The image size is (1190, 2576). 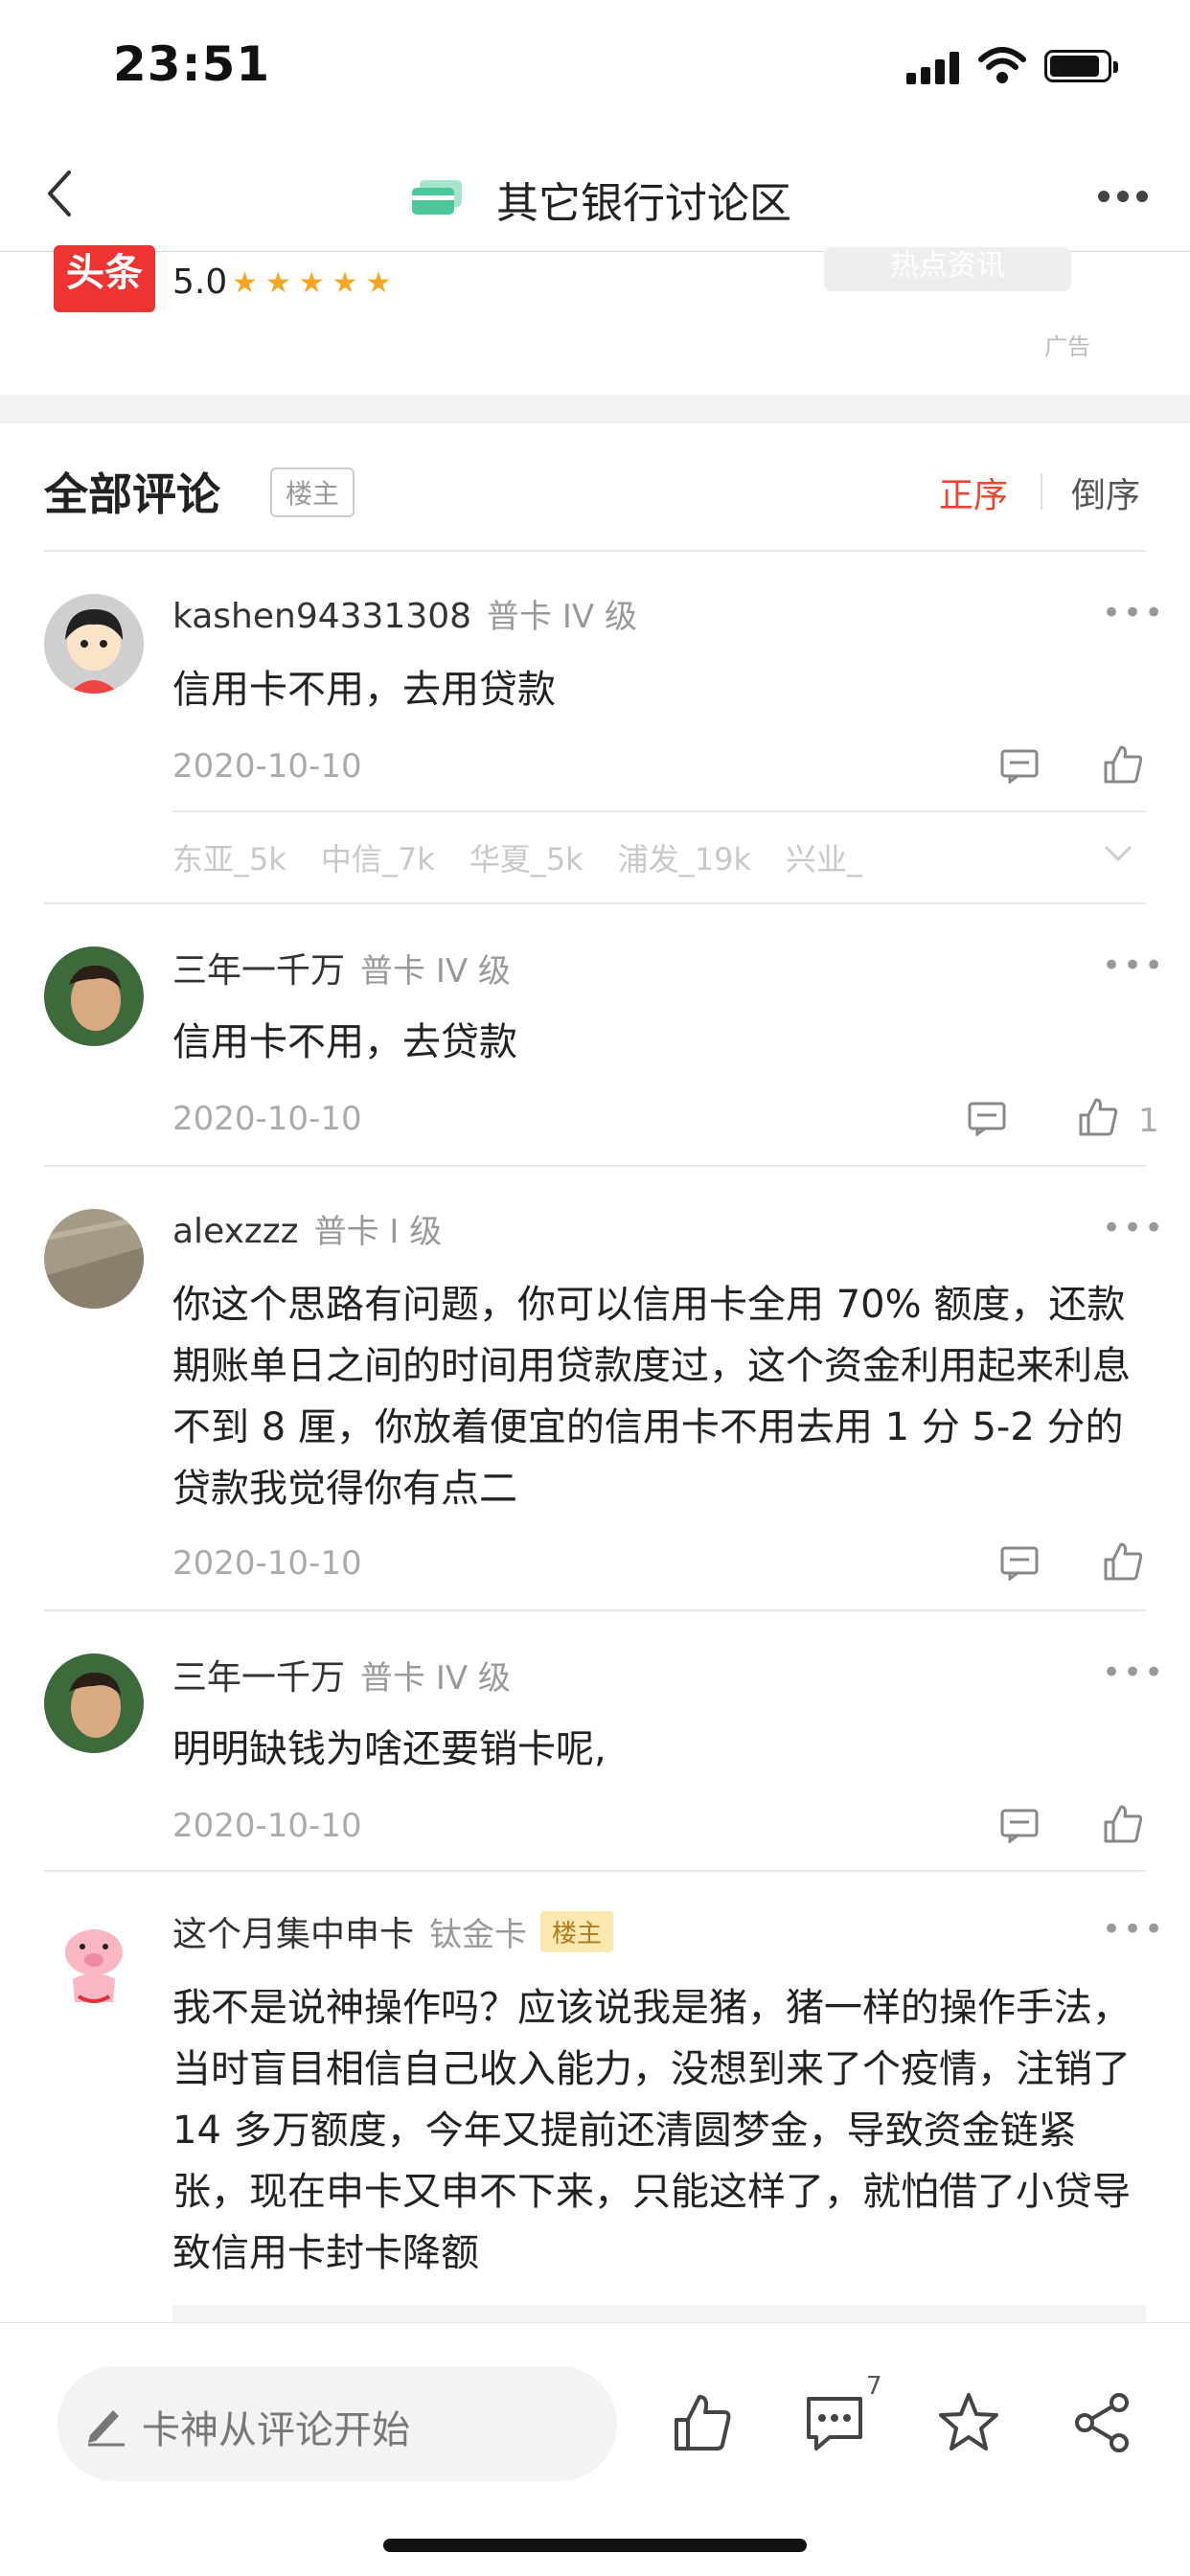 I want to click on home-indicator, so click(x=595, y=2545).